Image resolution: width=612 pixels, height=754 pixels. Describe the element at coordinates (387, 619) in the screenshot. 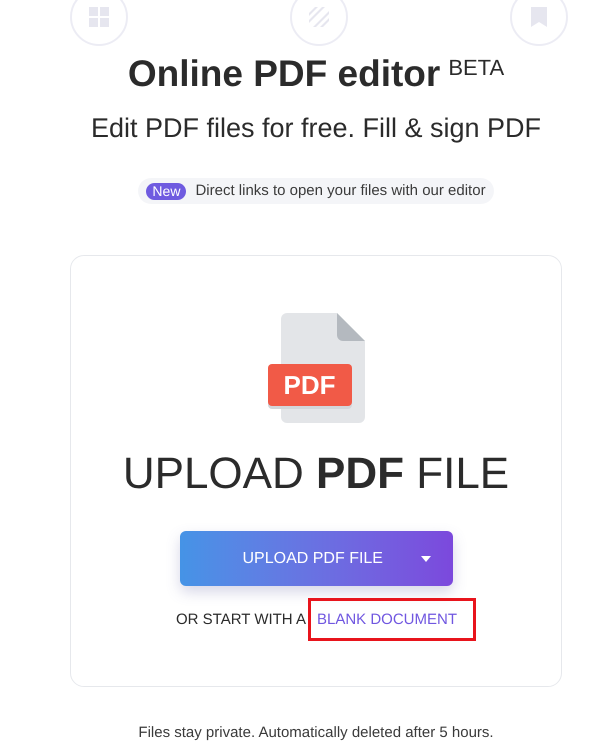

I see `blank-document-link: BLANK DOCUMENT` at that location.